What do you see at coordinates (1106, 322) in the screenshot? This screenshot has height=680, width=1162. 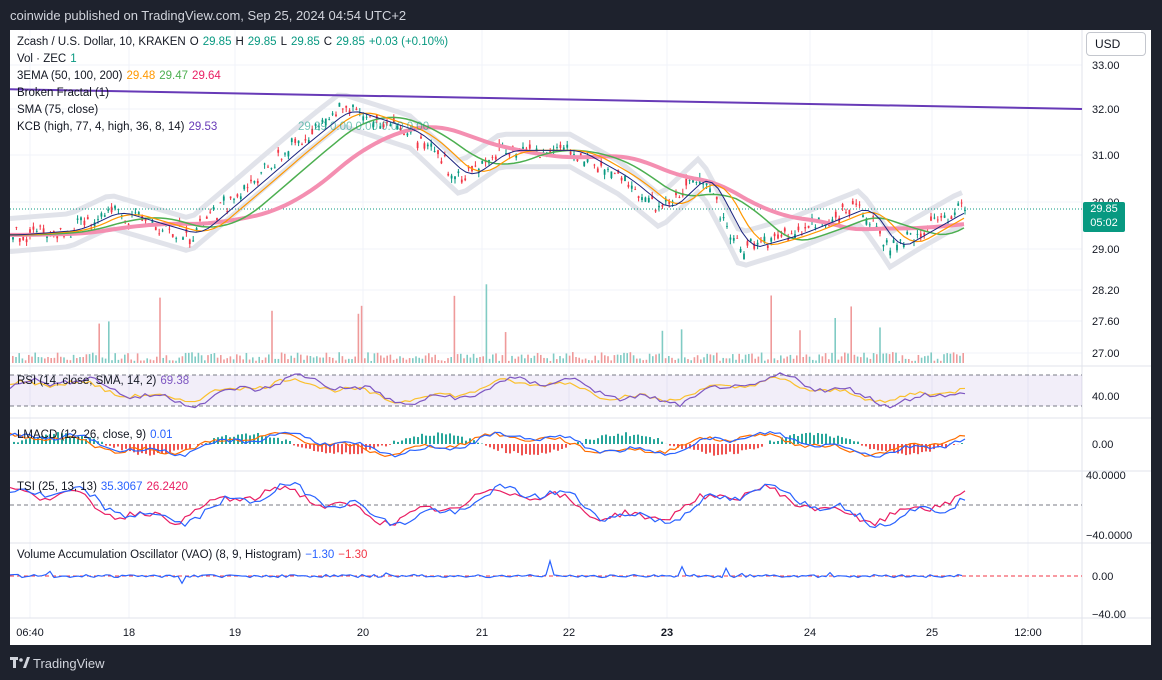 I see `price-tick-label: 27.60` at bounding box center [1106, 322].